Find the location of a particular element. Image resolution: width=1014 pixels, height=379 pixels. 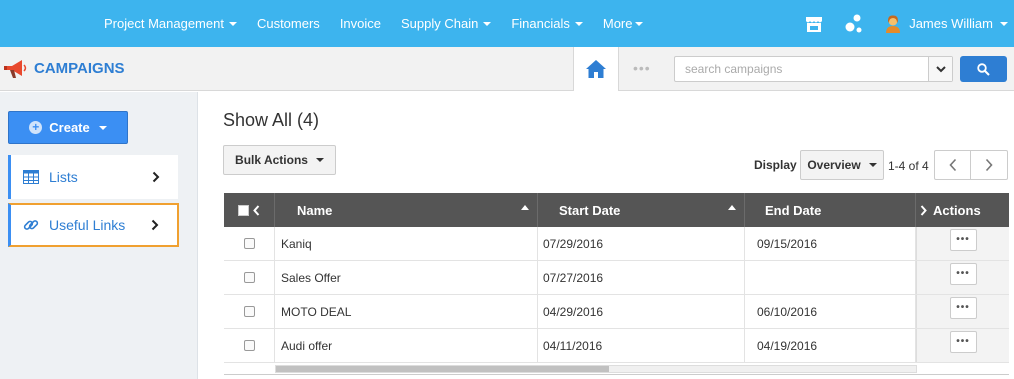

nav-customers: Customers is located at coordinates (288, 23).